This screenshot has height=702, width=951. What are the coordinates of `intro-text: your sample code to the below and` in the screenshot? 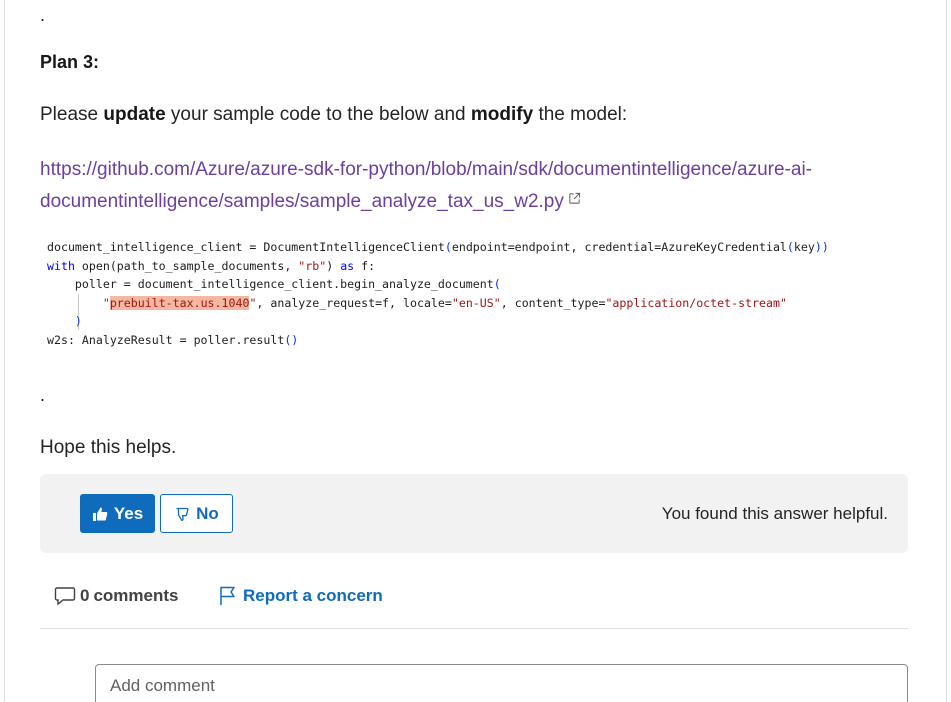 It's located at (318, 114).